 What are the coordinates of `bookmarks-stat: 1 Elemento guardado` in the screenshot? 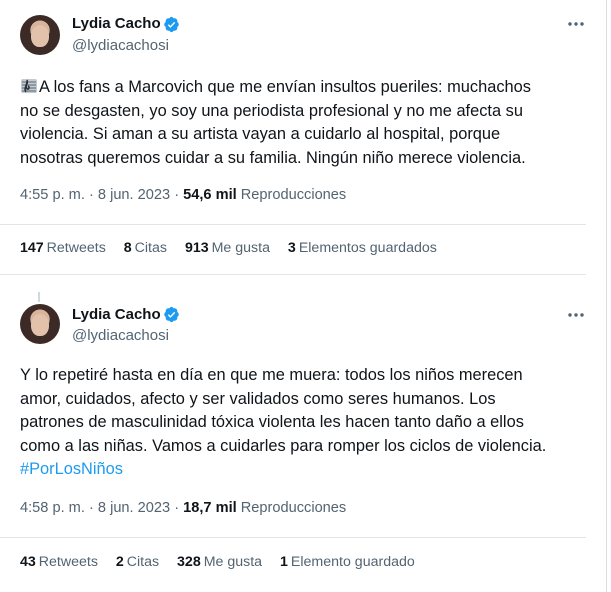 It's located at (347, 562).